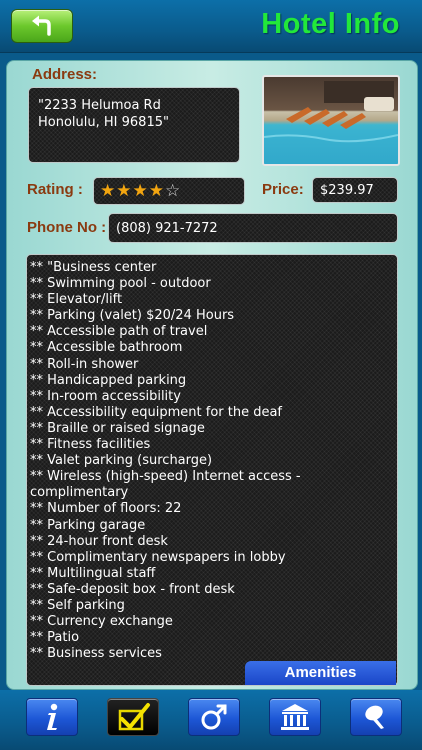 The width and height of the screenshot is (422, 750). Describe the element at coordinates (77, 605) in the screenshot. I see `amenity-item: ** Self parking` at that location.